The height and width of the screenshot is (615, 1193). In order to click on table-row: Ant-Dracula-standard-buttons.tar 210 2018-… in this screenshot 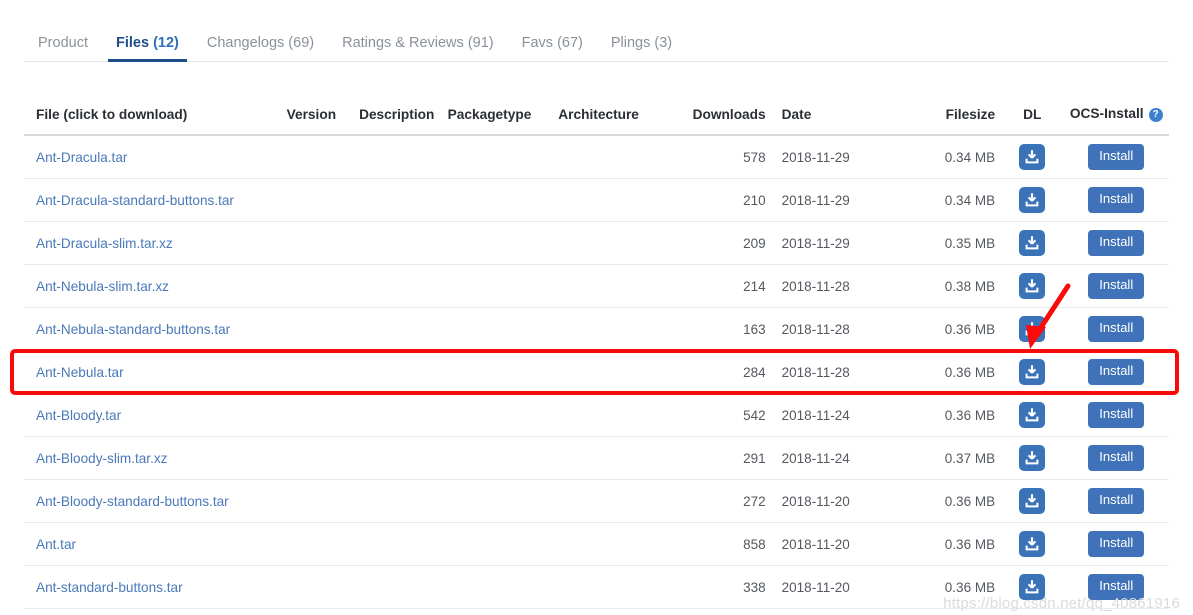, I will do `click(596, 200)`.